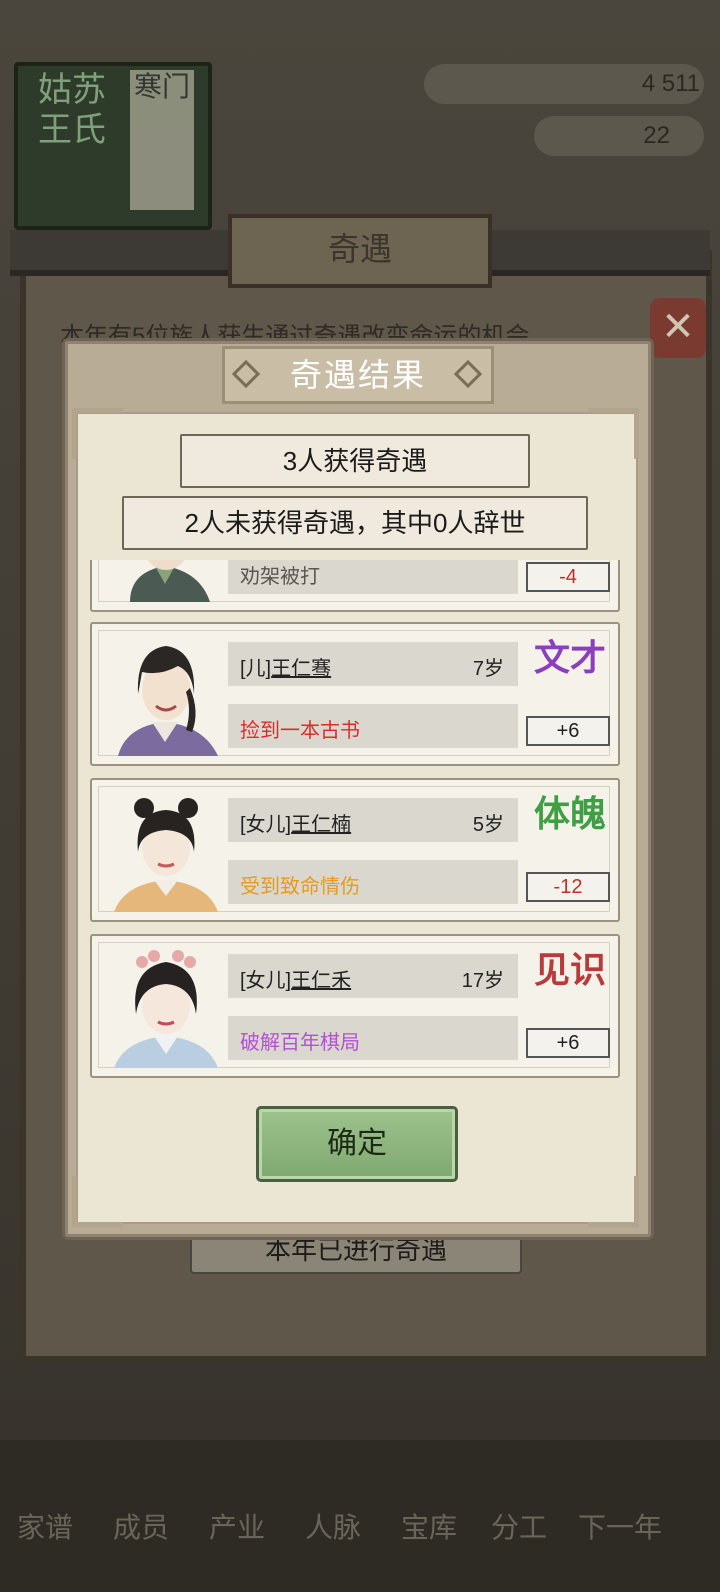 This screenshot has height=1592, width=720. What do you see at coordinates (373, 976) in the screenshot?
I see `name-box: [女儿]王仁禾 17岁` at bounding box center [373, 976].